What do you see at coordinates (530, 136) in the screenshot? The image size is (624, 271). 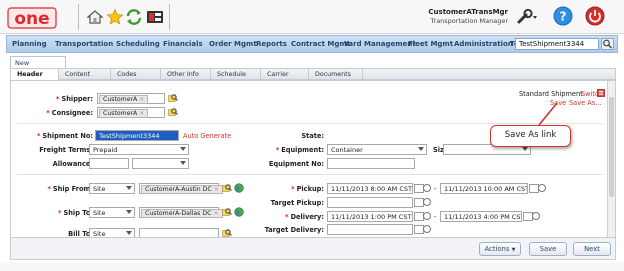 I see `save-as-callout: Save As link` at bounding box center [530, 136].